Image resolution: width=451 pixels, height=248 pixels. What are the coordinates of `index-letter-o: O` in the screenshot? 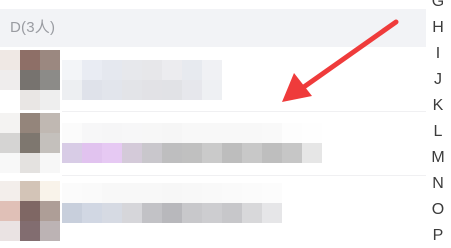 It's located at (438, 210).